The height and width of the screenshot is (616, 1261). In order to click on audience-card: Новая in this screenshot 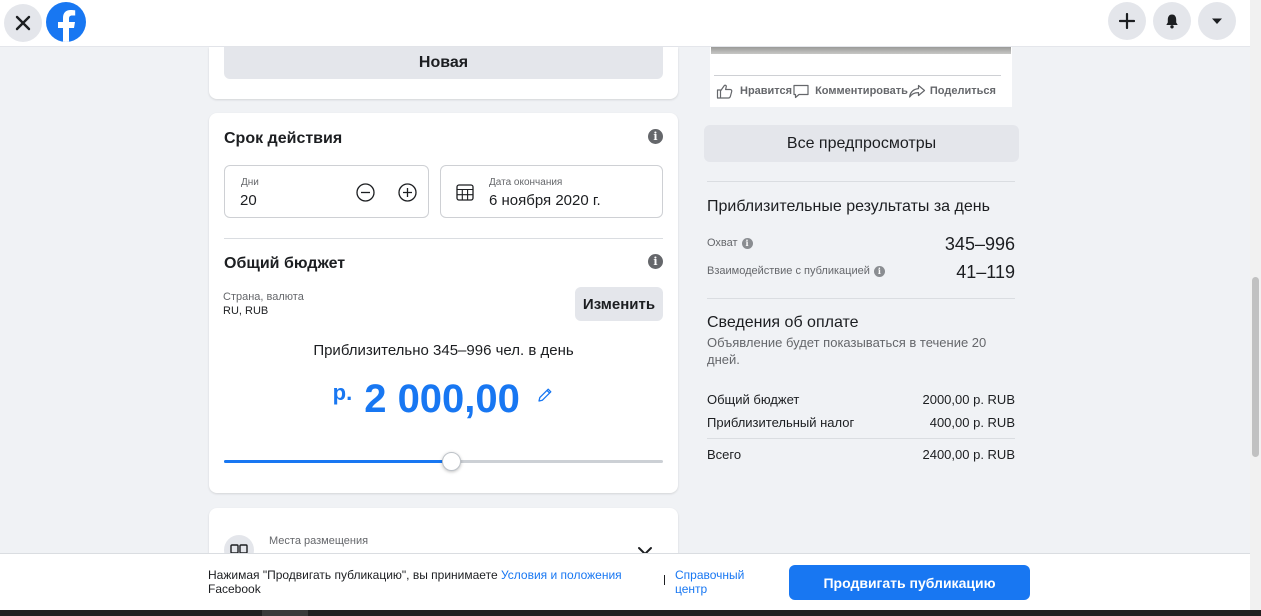, I will do `click(443, 73)`.